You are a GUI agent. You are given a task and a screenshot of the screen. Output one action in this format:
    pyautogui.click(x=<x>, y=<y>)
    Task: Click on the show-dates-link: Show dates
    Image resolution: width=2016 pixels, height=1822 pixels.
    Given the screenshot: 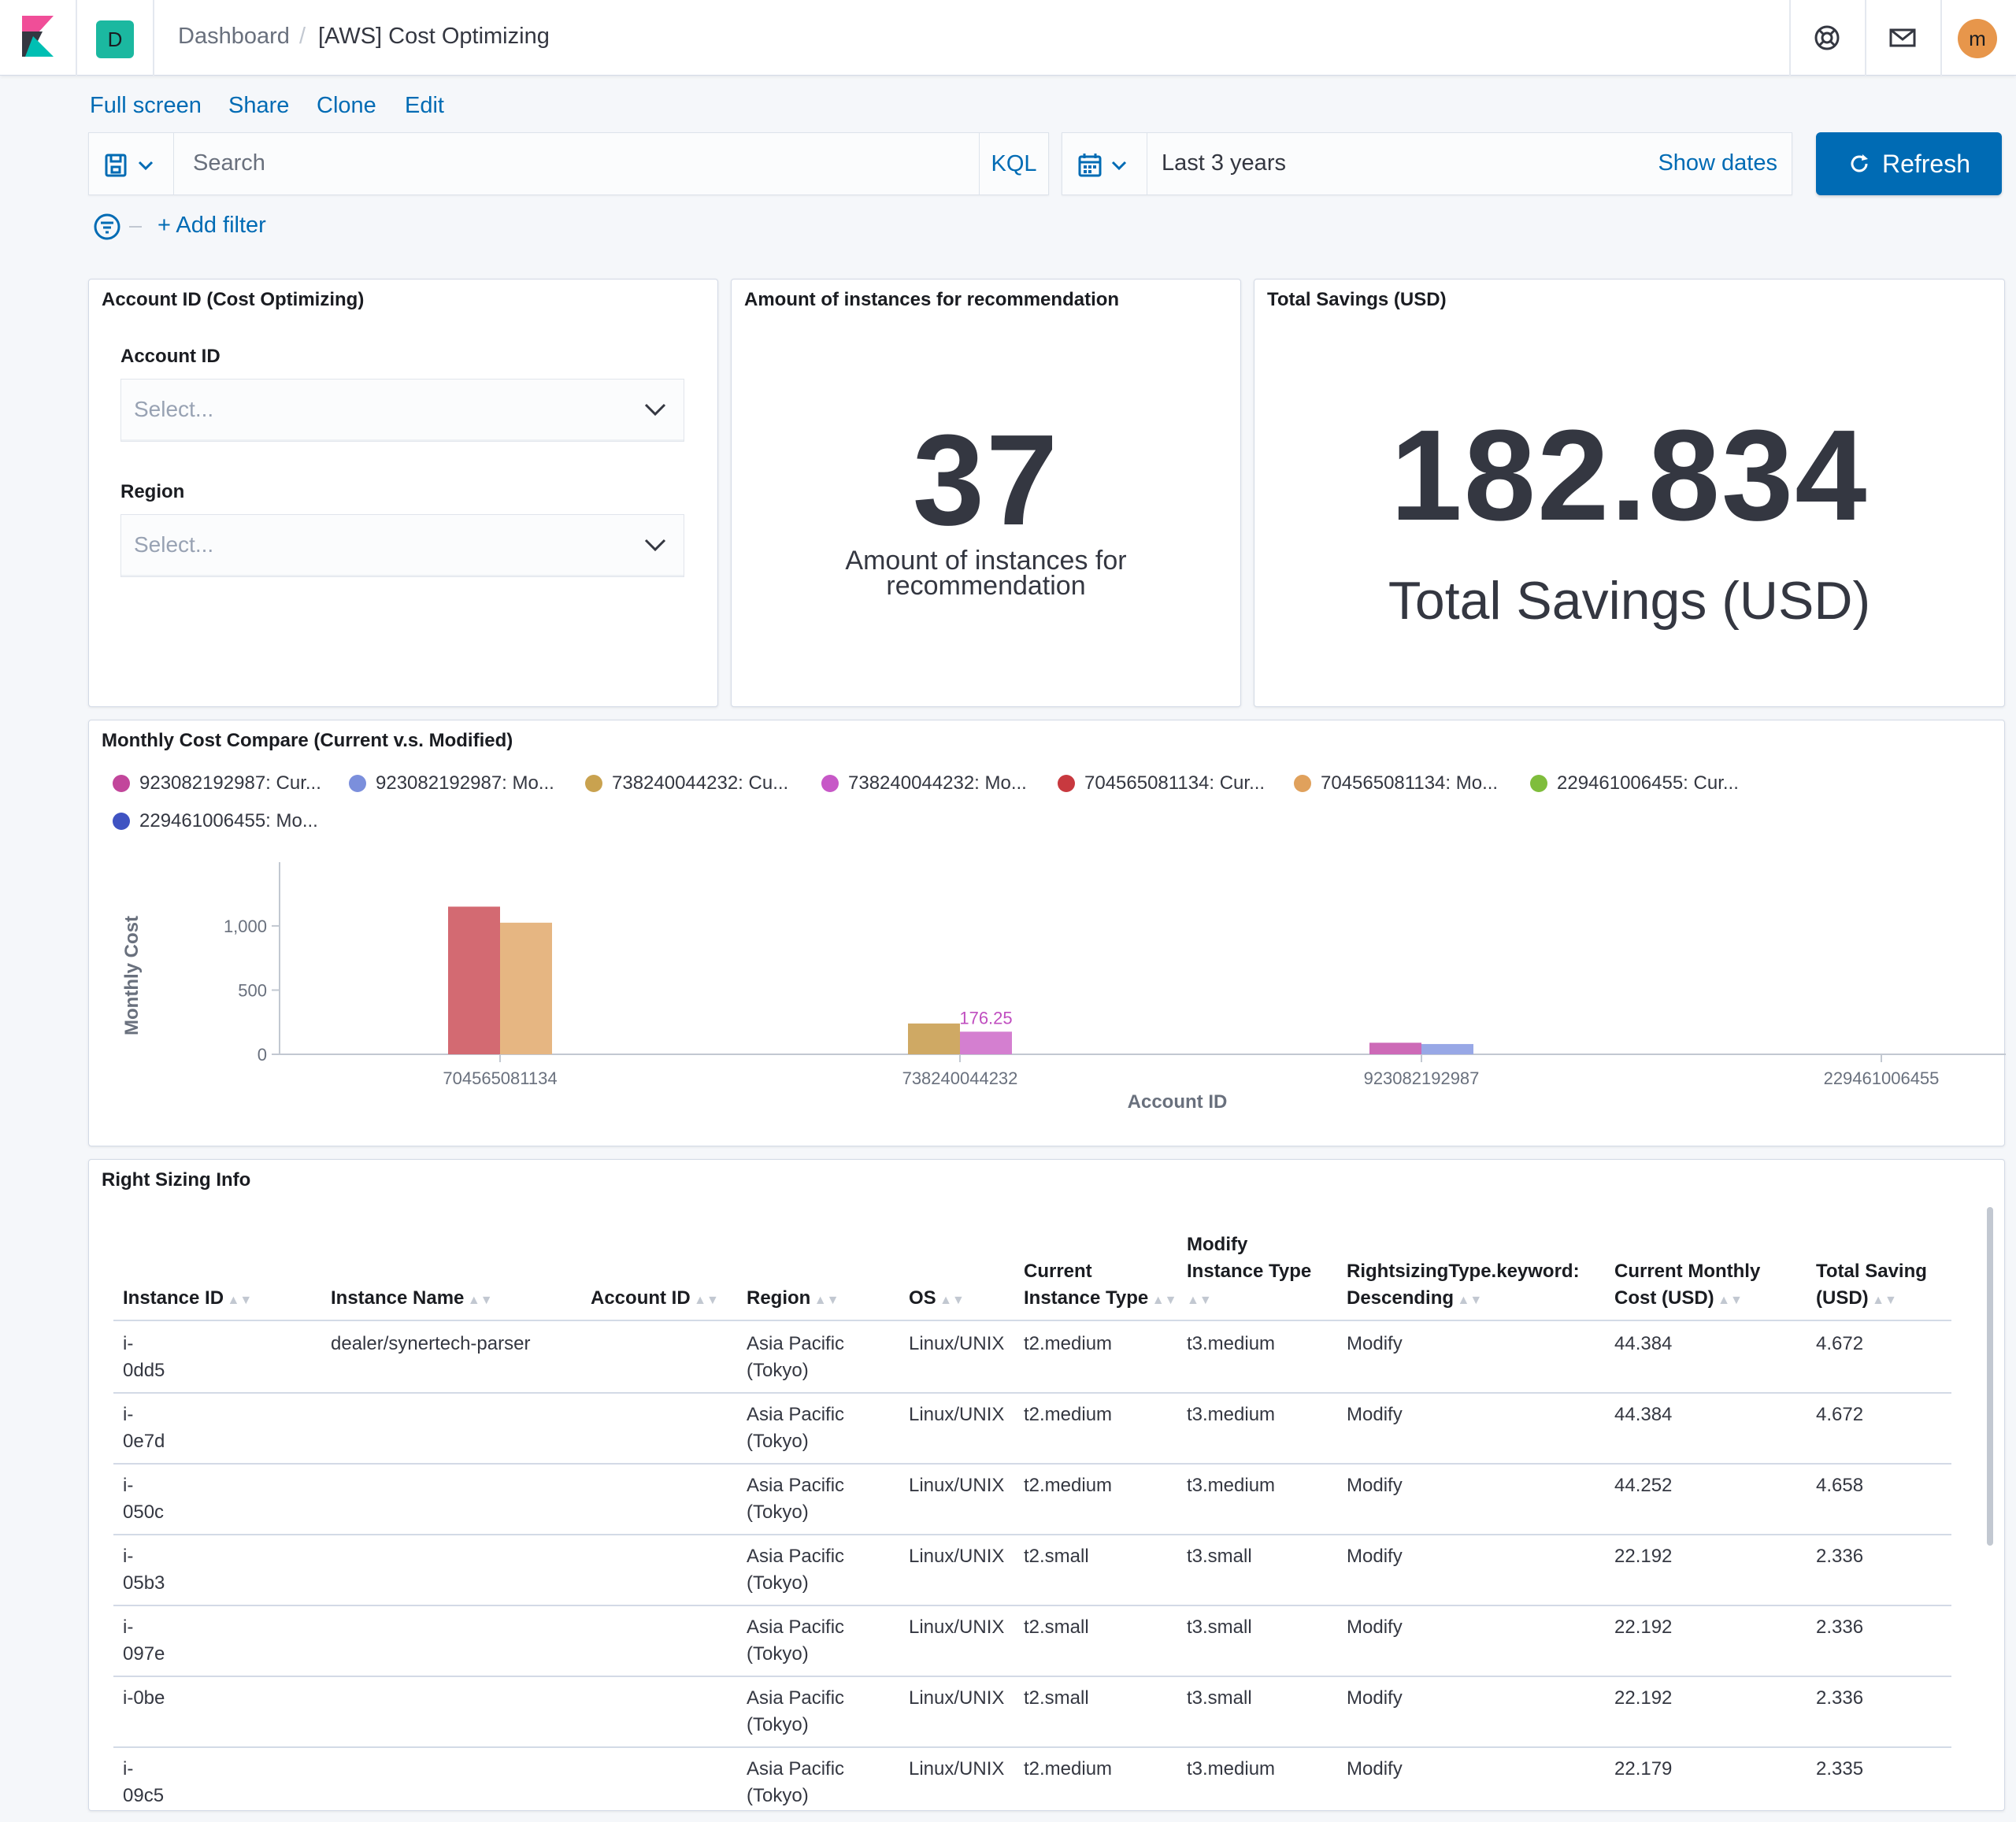 What is the action you would take?
    pyautogui.click(x=1717, y=163)
    